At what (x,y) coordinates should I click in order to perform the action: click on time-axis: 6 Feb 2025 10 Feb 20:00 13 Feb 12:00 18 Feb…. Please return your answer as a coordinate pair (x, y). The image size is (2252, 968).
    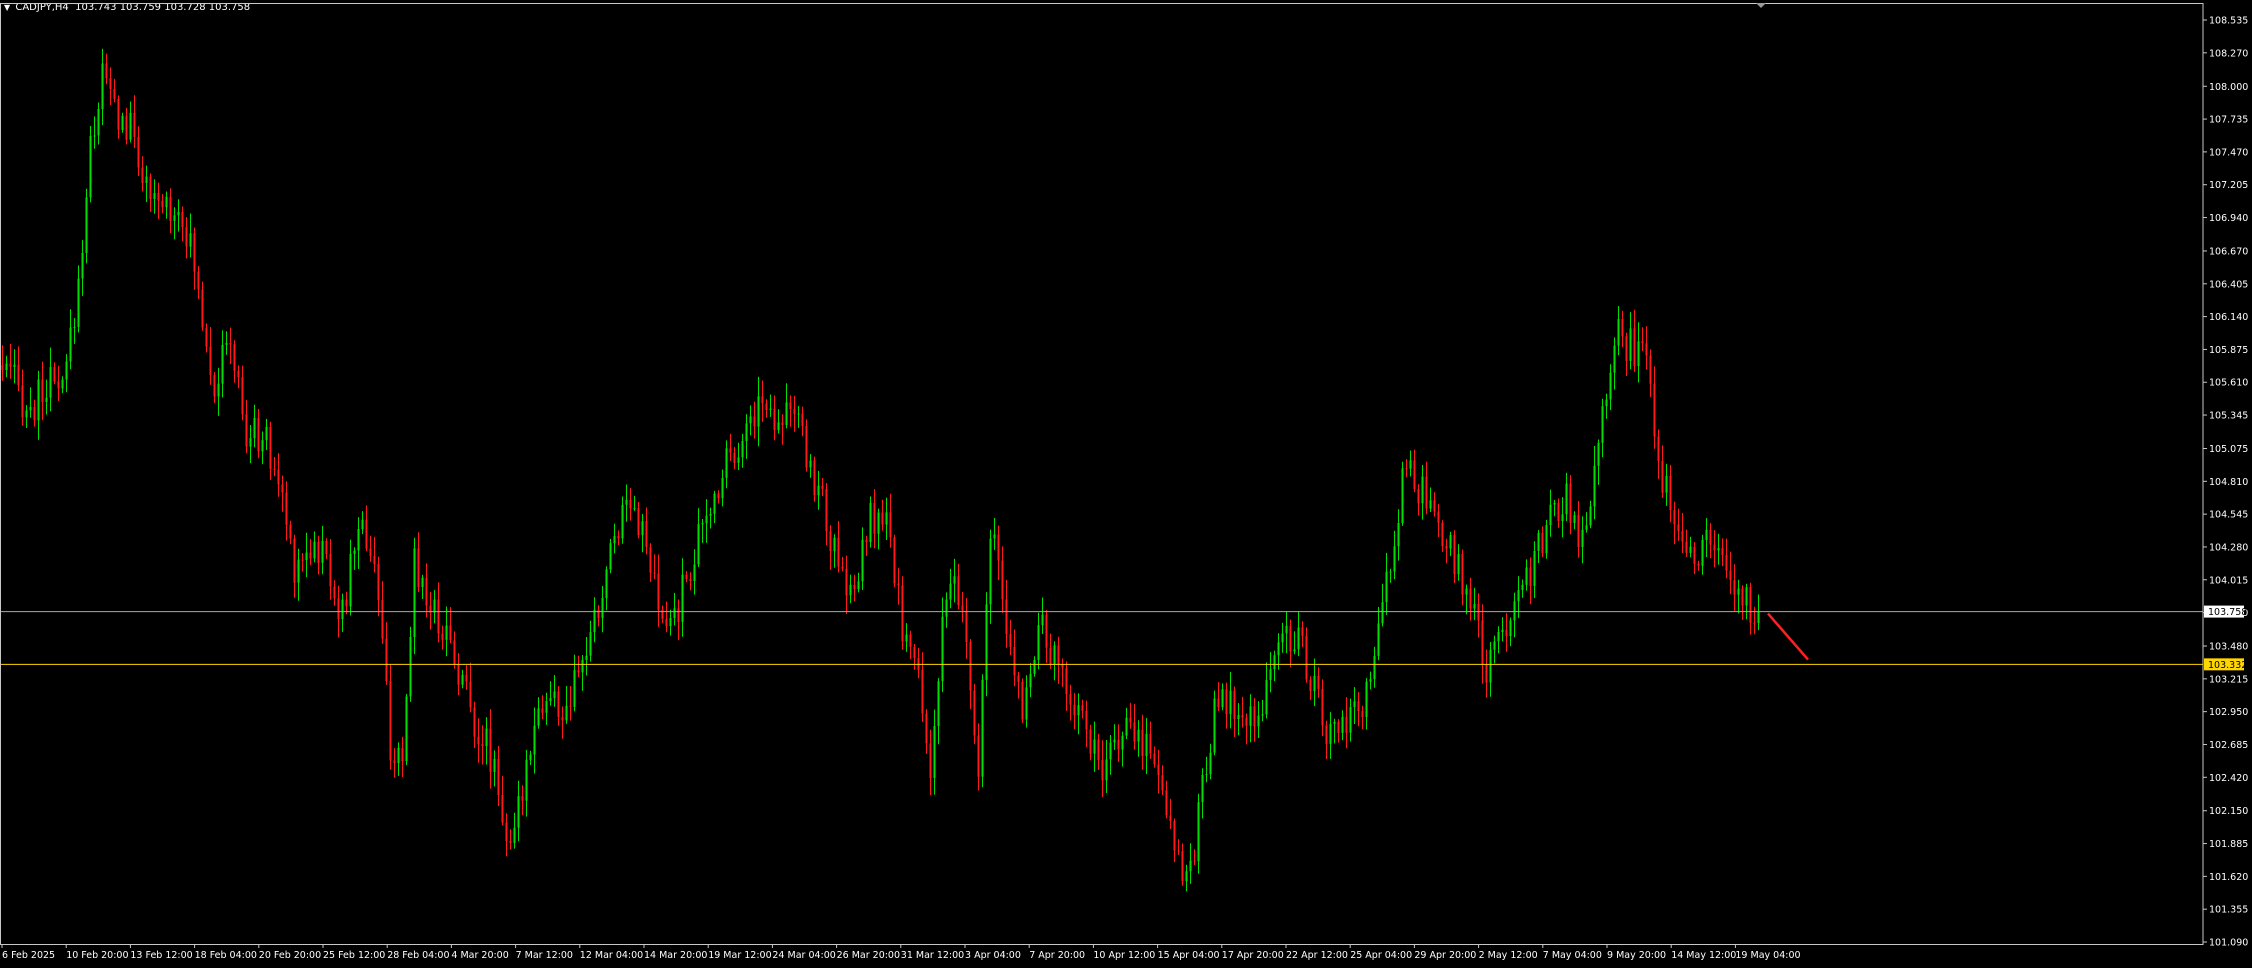
    Looking at the image, I should click on (901, 952).